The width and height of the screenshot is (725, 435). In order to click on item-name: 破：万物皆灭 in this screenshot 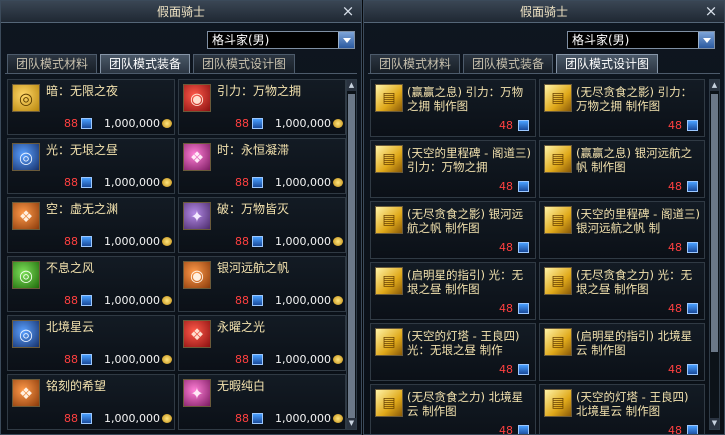, I will do `click(253, 209)`.